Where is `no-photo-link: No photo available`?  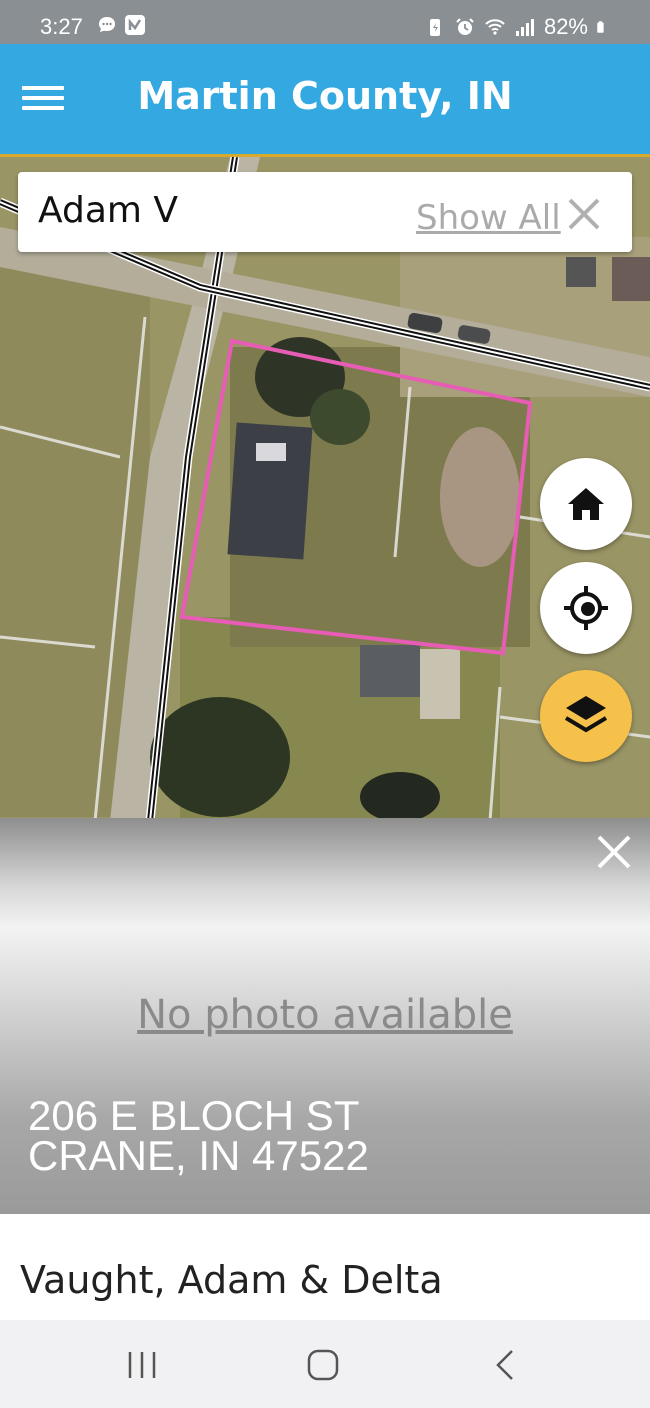 no-photo-link: No photo available is located at coordinates (325, 1015).